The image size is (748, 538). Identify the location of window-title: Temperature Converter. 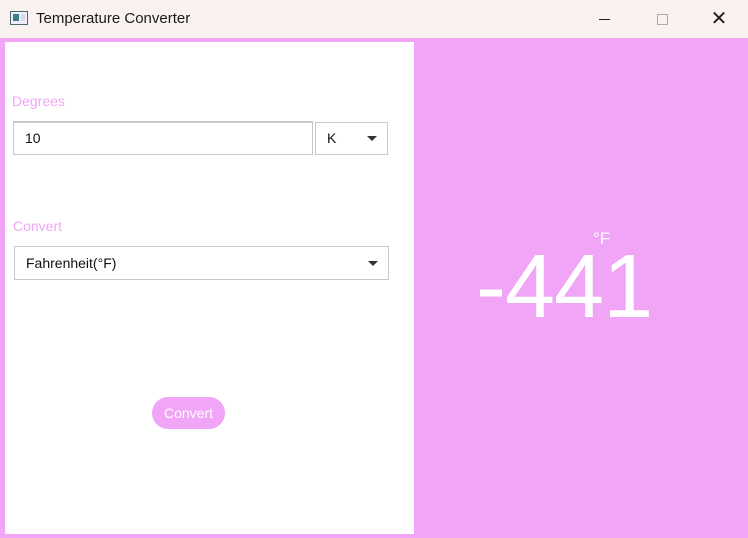
(113, 18).